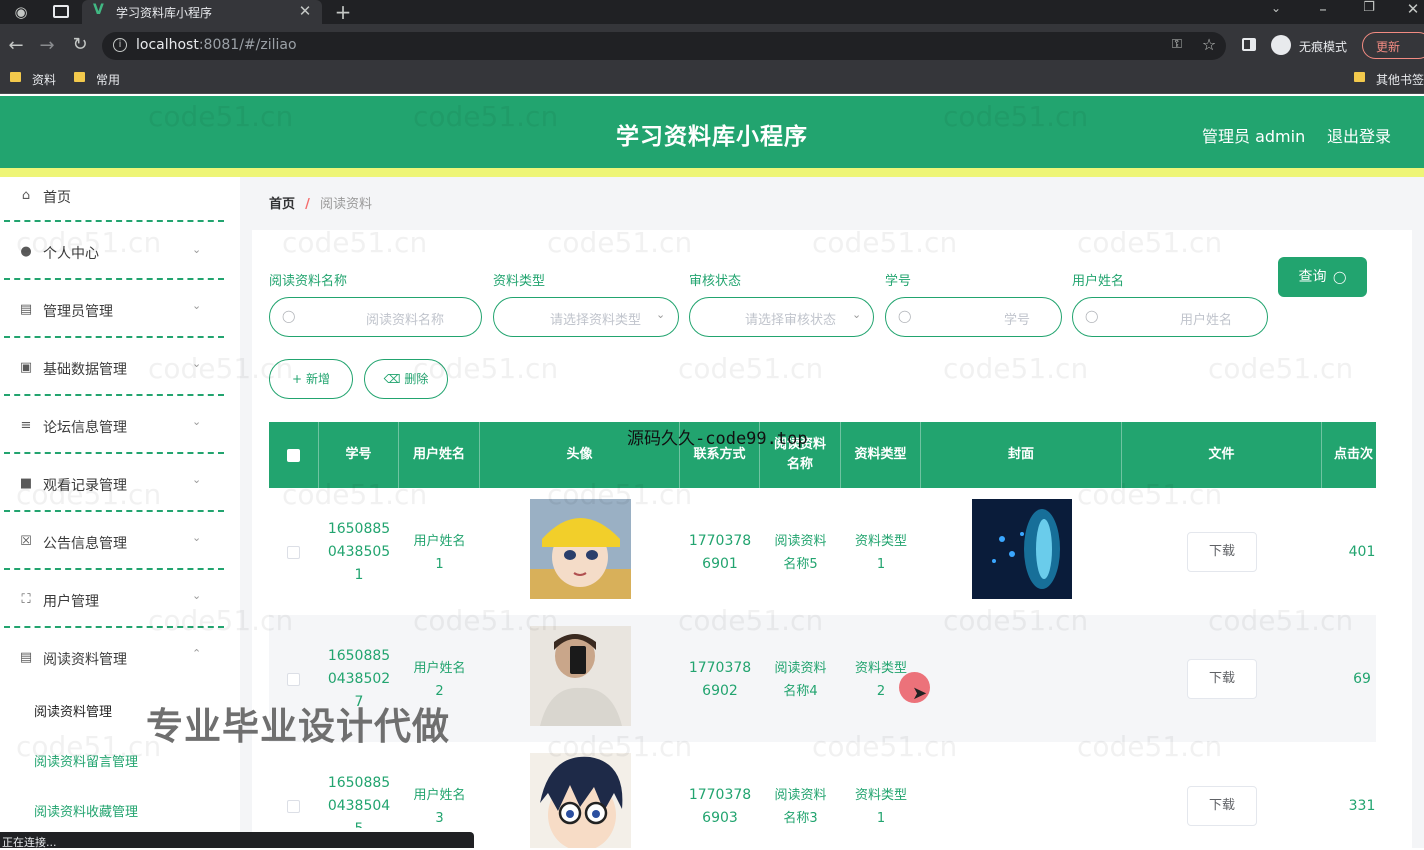 This screenshot has height=850, width=1424. What do you see at coordinates (80, 44) in the screenshot?
I see `reload-icon: ↻` at bounding box center [80, 44].